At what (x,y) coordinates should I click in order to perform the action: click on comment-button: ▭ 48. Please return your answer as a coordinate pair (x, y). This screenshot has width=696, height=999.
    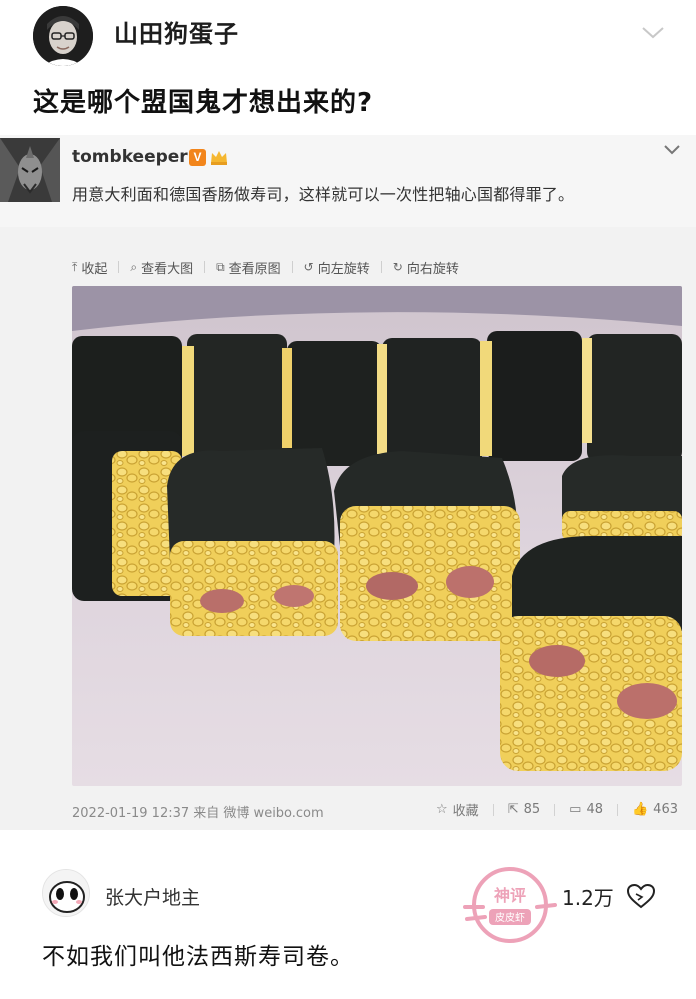
    Looking at the image, I should click on (586, 809).